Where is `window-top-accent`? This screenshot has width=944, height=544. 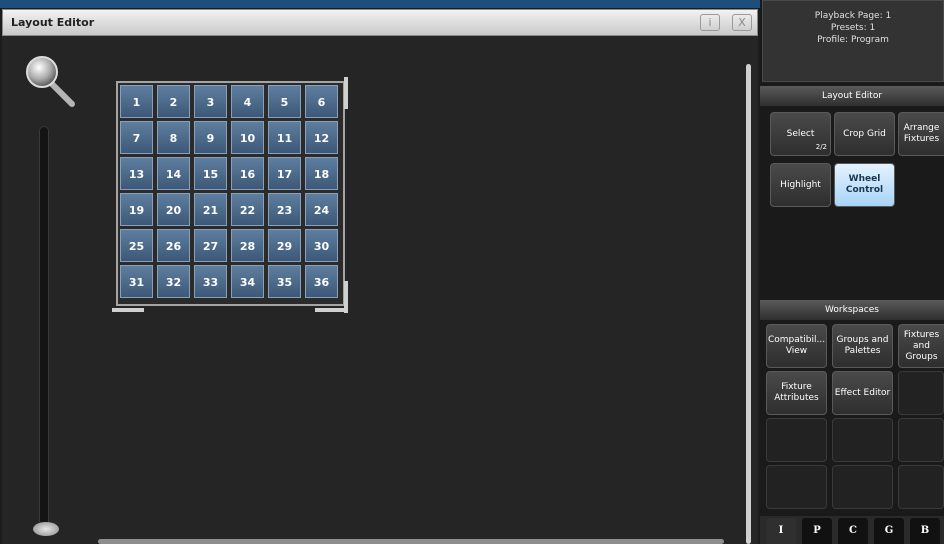 window-top-accent is located at coordinates (380, 4).